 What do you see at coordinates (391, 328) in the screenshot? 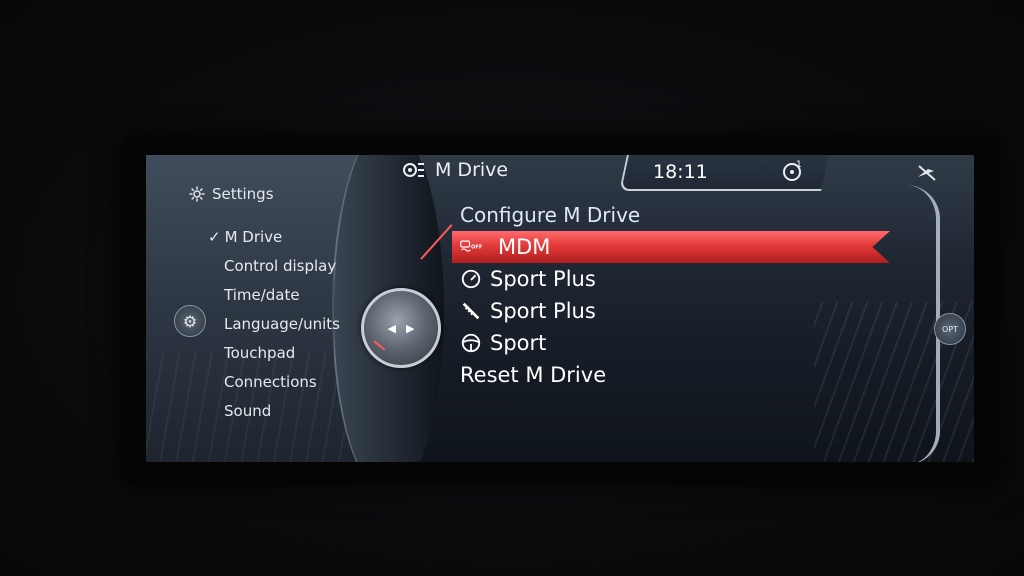
I see `arrow-left-icon: ◀` at bounding box center [391, 328].